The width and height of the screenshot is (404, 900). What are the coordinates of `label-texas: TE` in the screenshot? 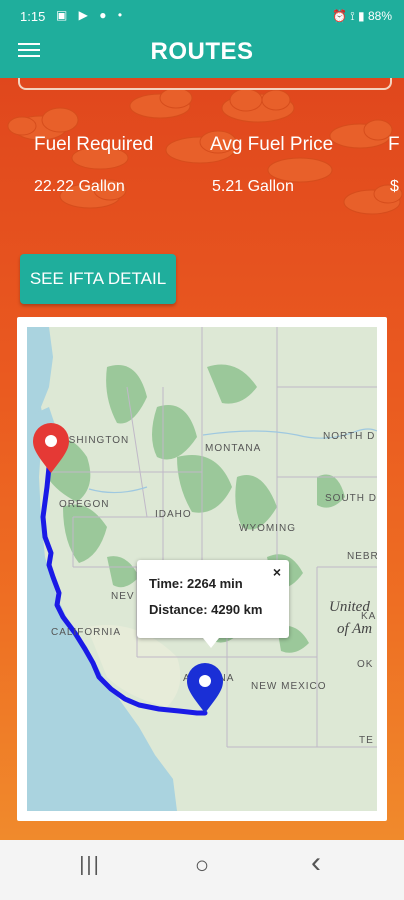 It's located at (366, 740).